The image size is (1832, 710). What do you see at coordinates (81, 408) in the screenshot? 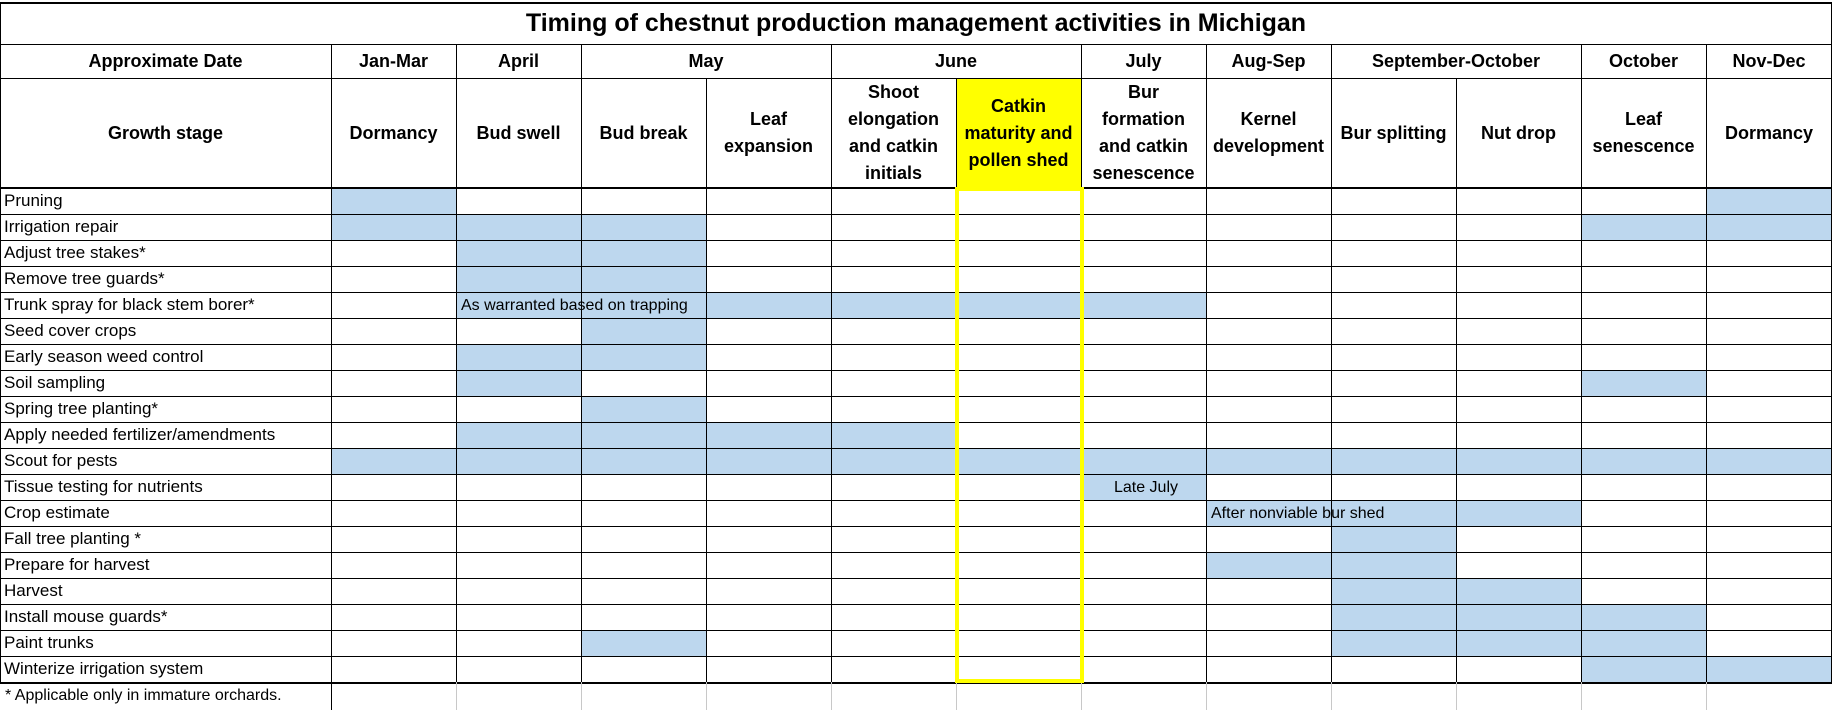
I see `activity-label: Spring tree planting*` at bounding box center [81, 408].